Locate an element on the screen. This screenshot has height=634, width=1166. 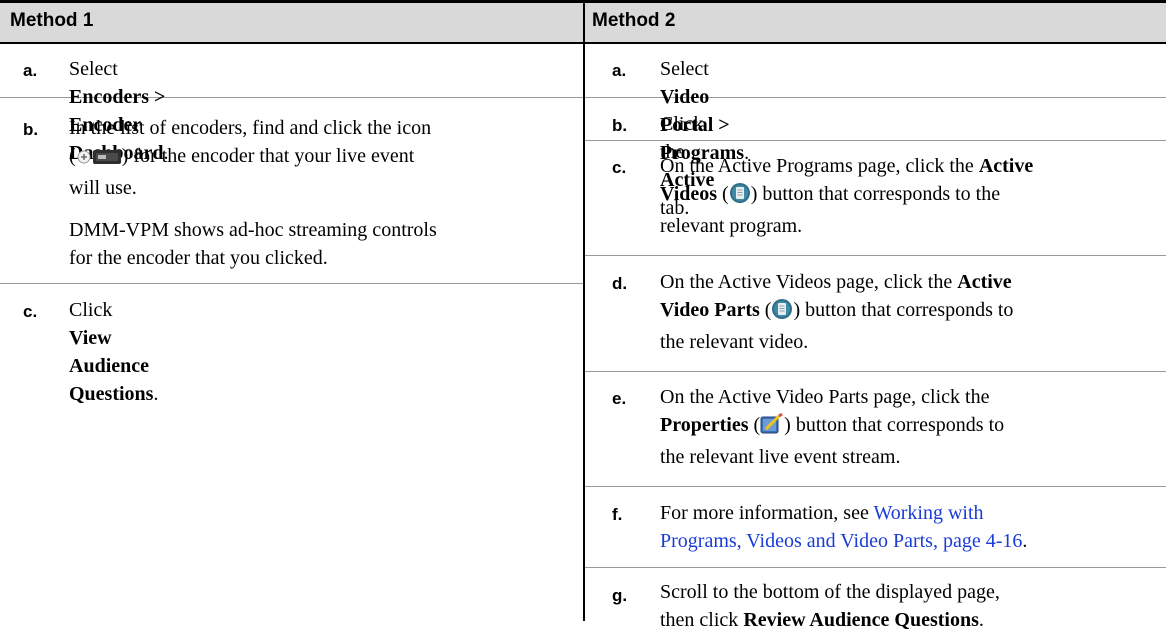
step-letter: d. is located at coordinates (620, 283).